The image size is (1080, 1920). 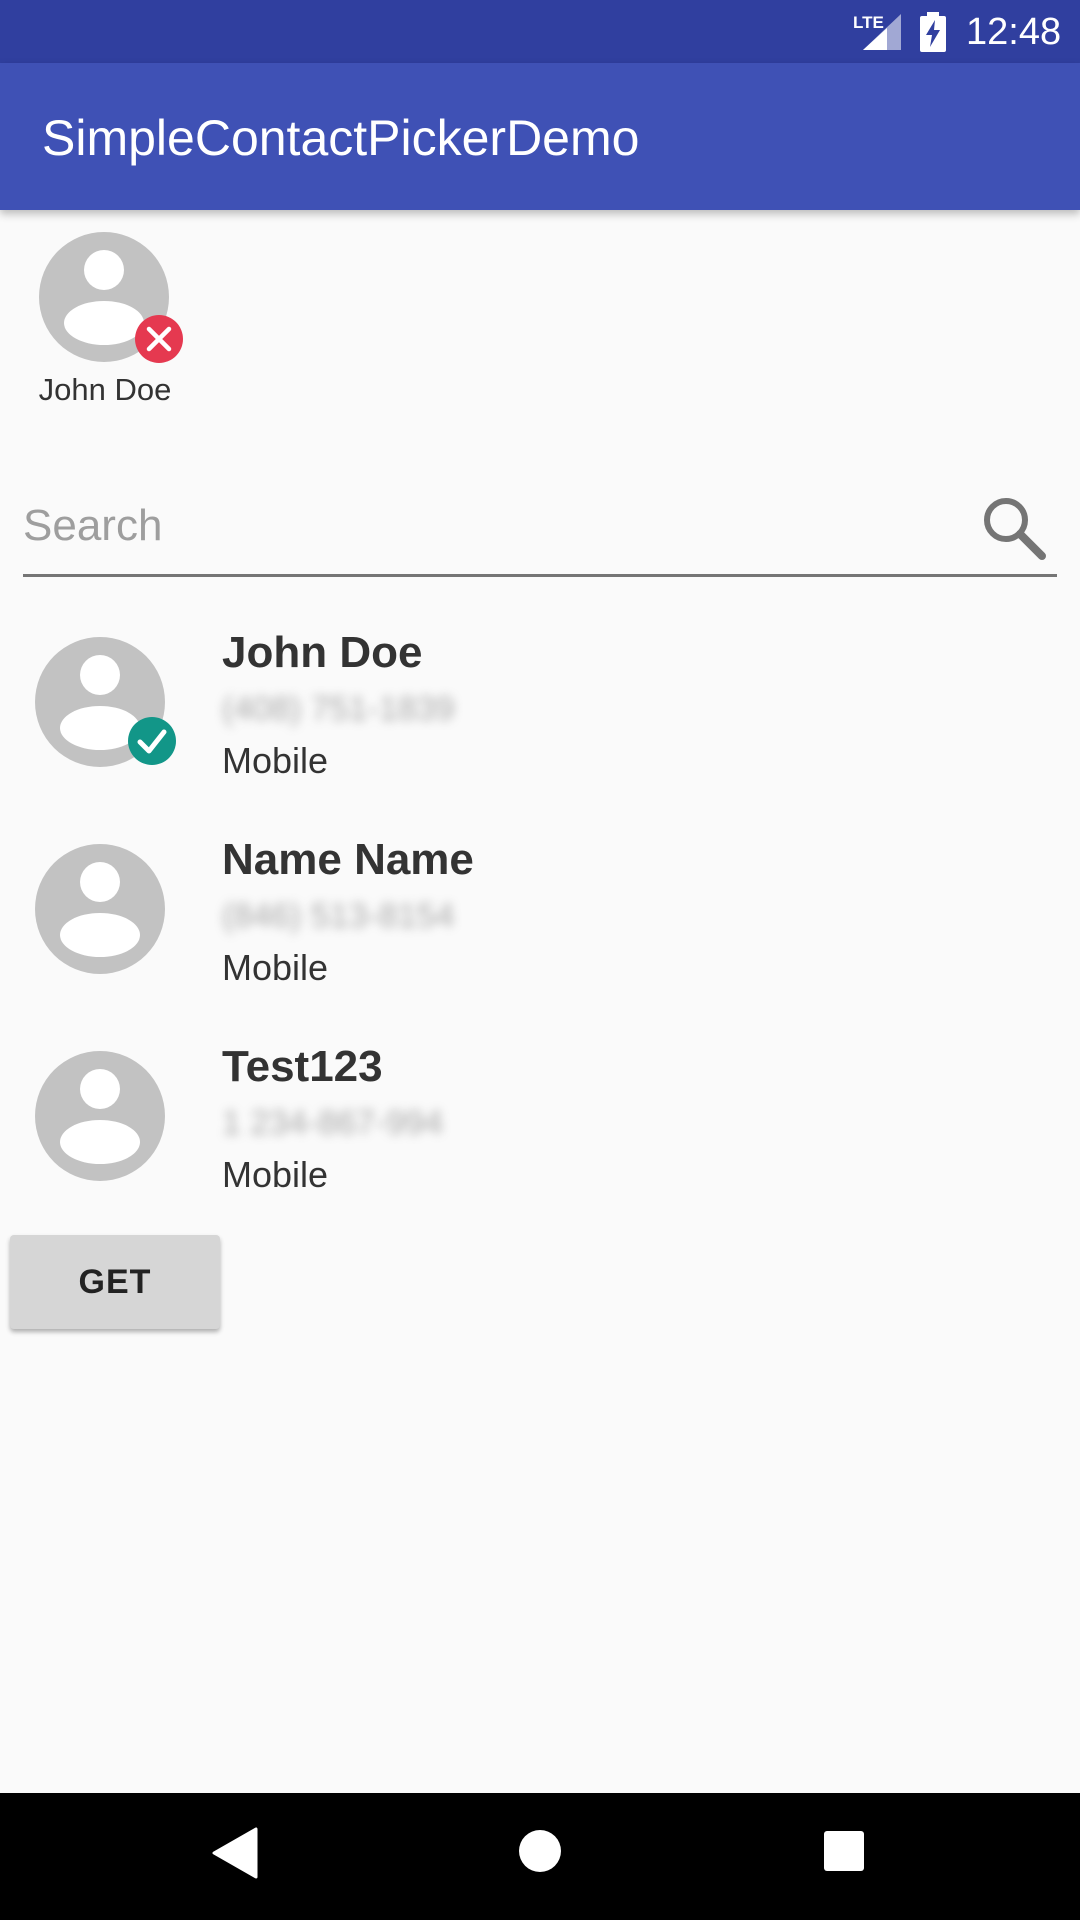 I want to click on battery-charging-icon, so click(x=933, y=32).